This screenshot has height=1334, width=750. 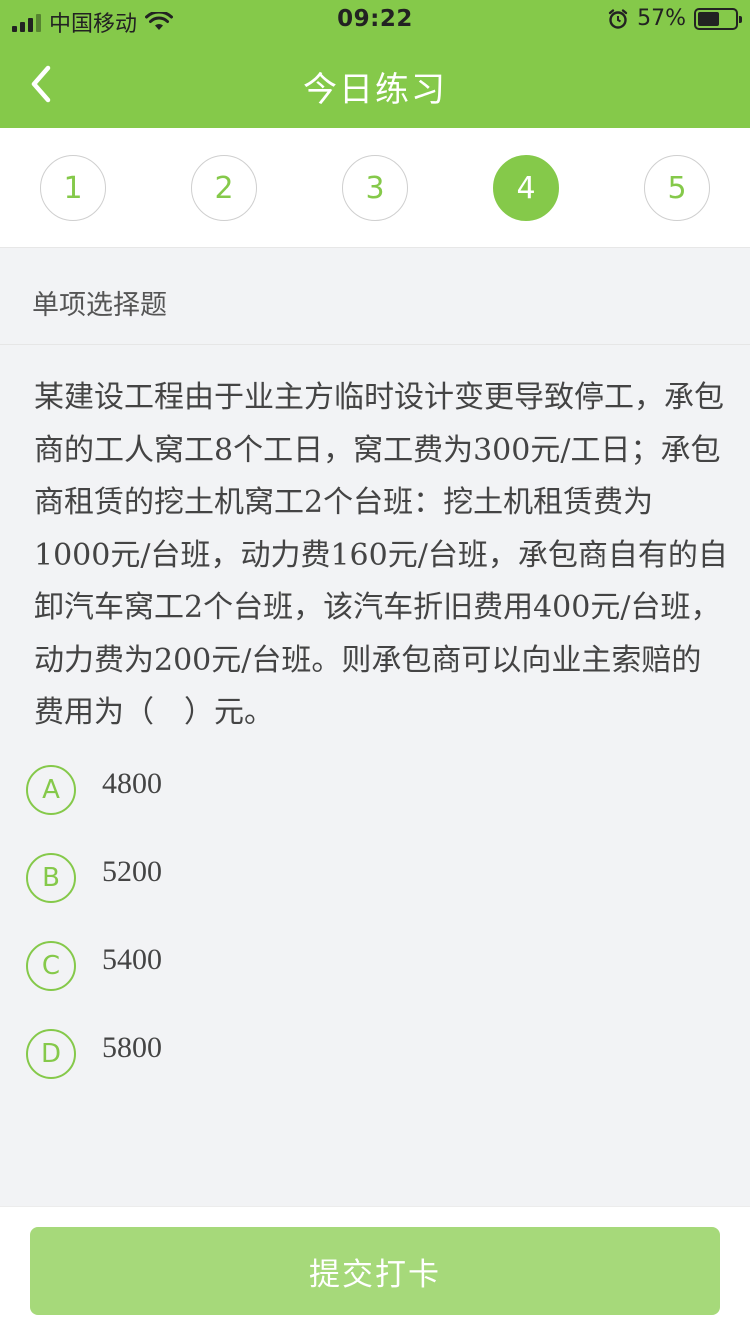 What do you see at coordinates (708, 18) in the screenshot?
I see `battery-fill` at bounding box center [708, 18].